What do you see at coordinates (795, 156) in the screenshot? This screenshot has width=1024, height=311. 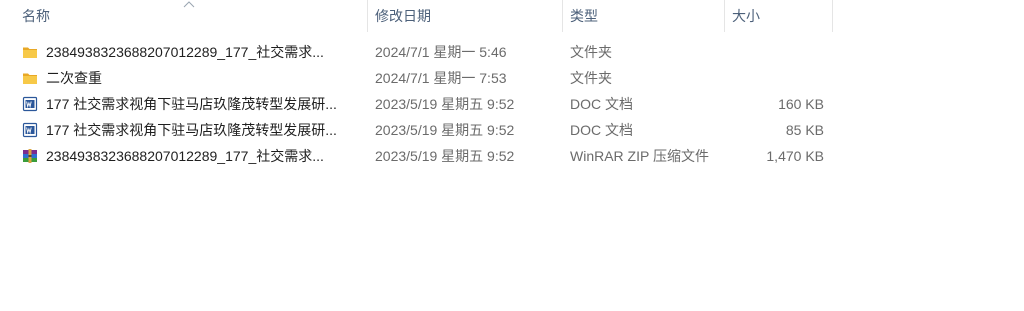 I see `file-size: 1,470 KB` at bounding box center [795, 156].